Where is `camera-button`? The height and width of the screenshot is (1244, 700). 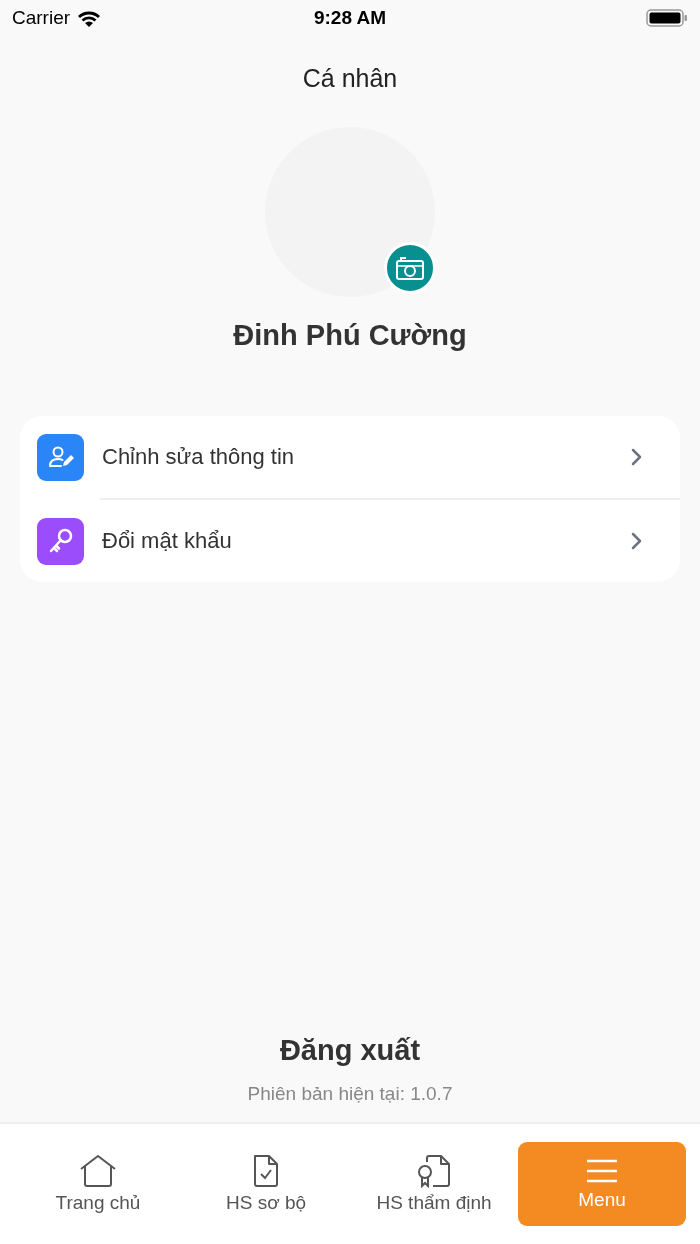 camera-button is located at coordinates (410, 268).